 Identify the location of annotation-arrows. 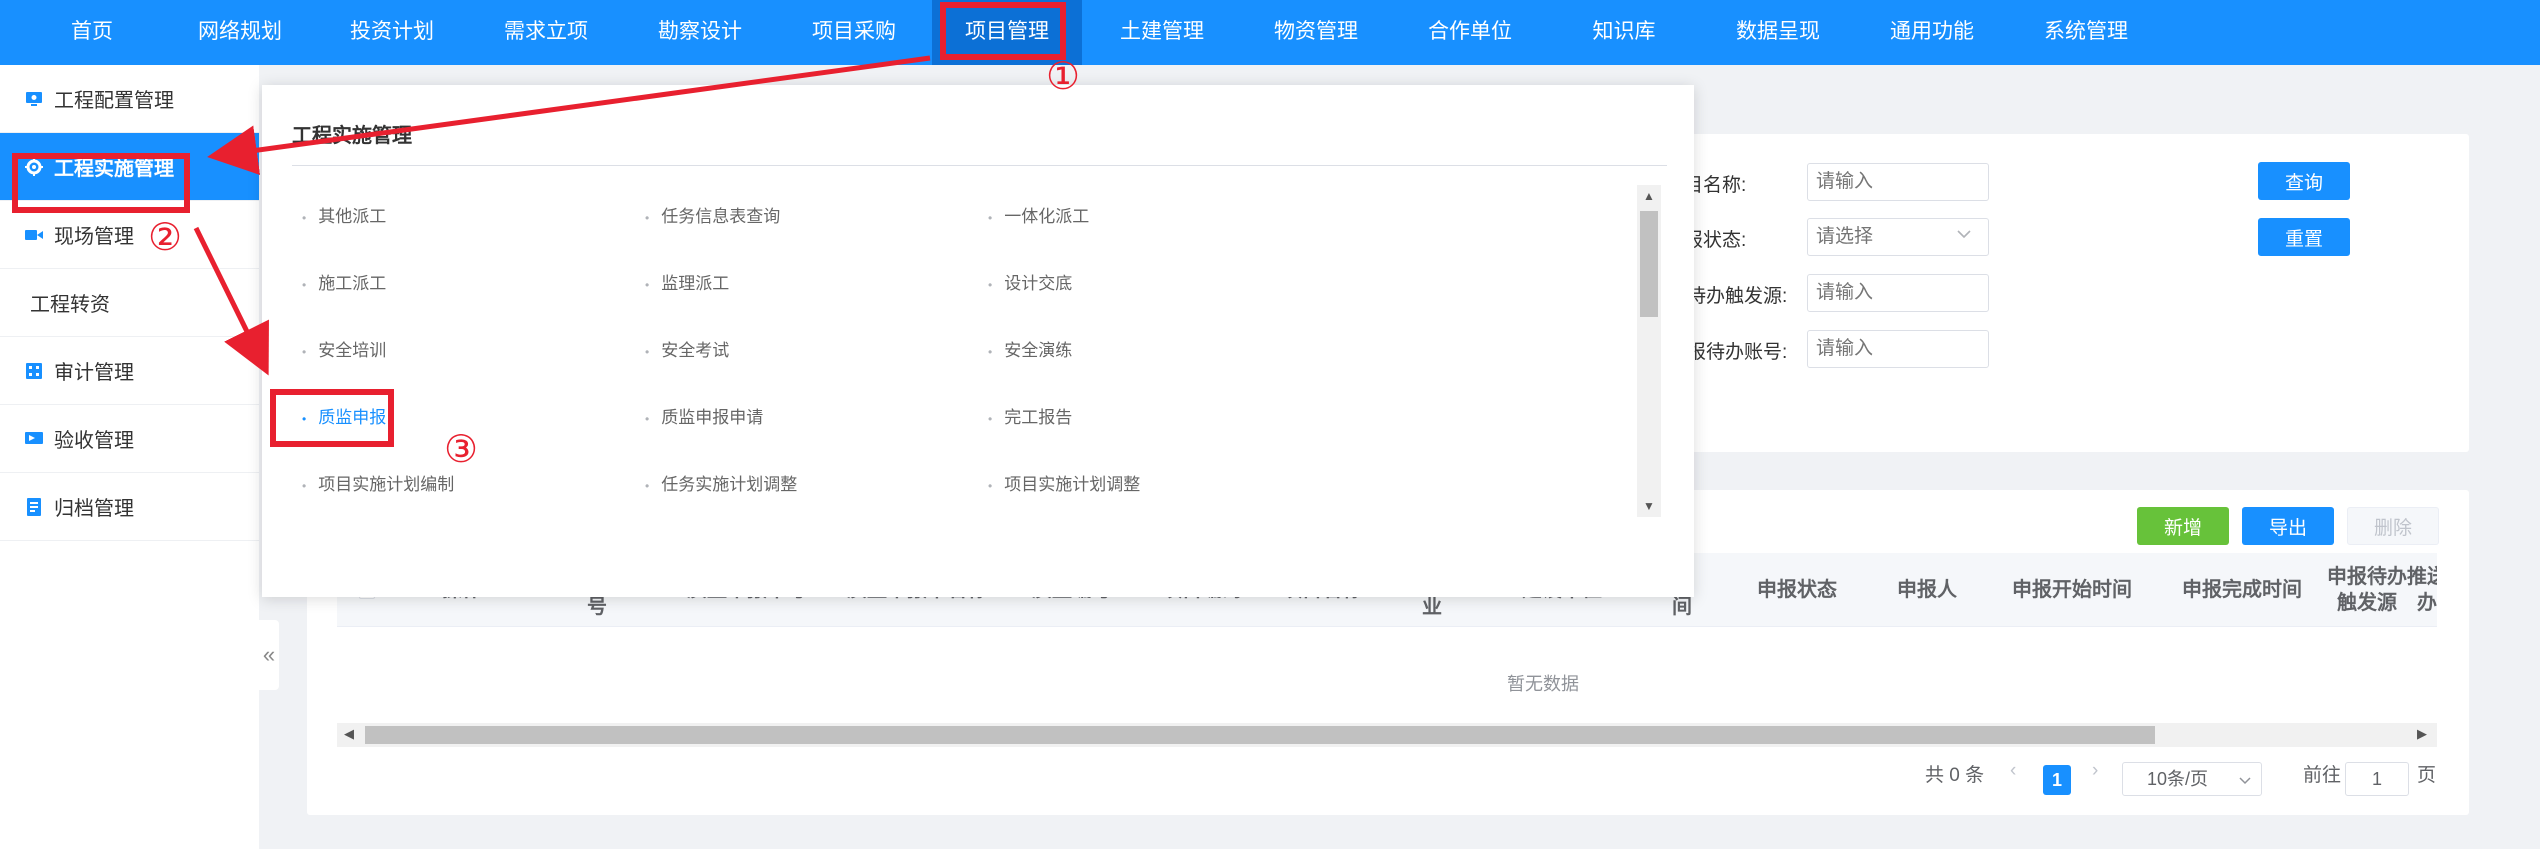
(562, 215).